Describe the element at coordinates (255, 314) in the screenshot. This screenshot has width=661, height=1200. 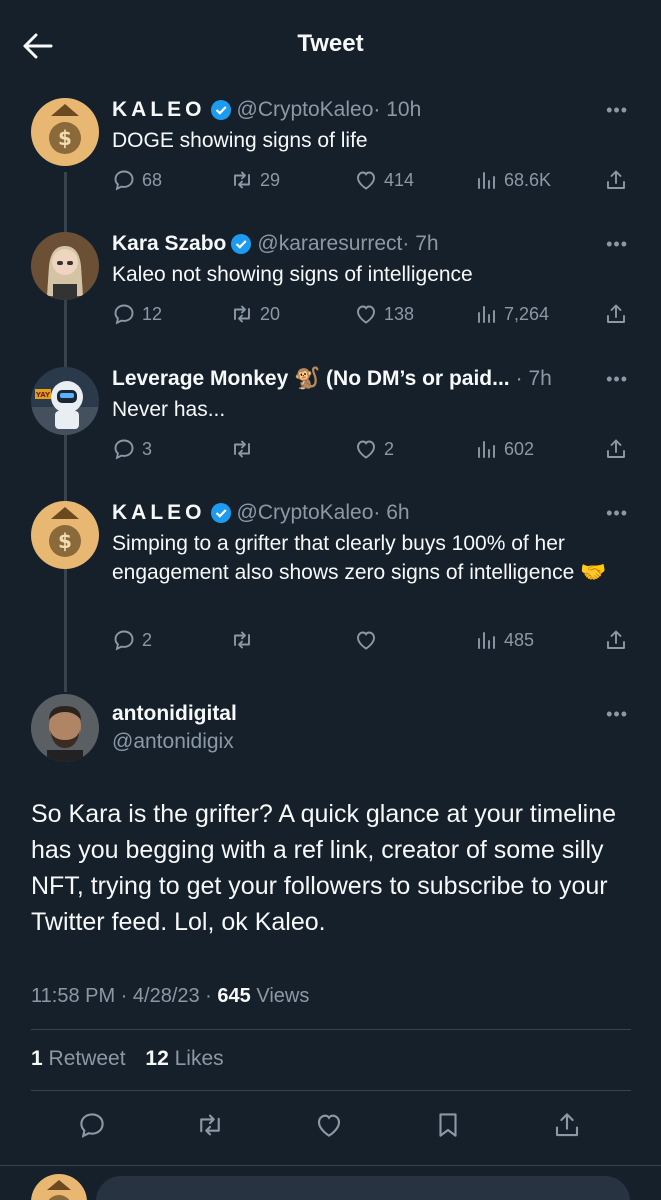
I see `retweet-button: 20` at that location.